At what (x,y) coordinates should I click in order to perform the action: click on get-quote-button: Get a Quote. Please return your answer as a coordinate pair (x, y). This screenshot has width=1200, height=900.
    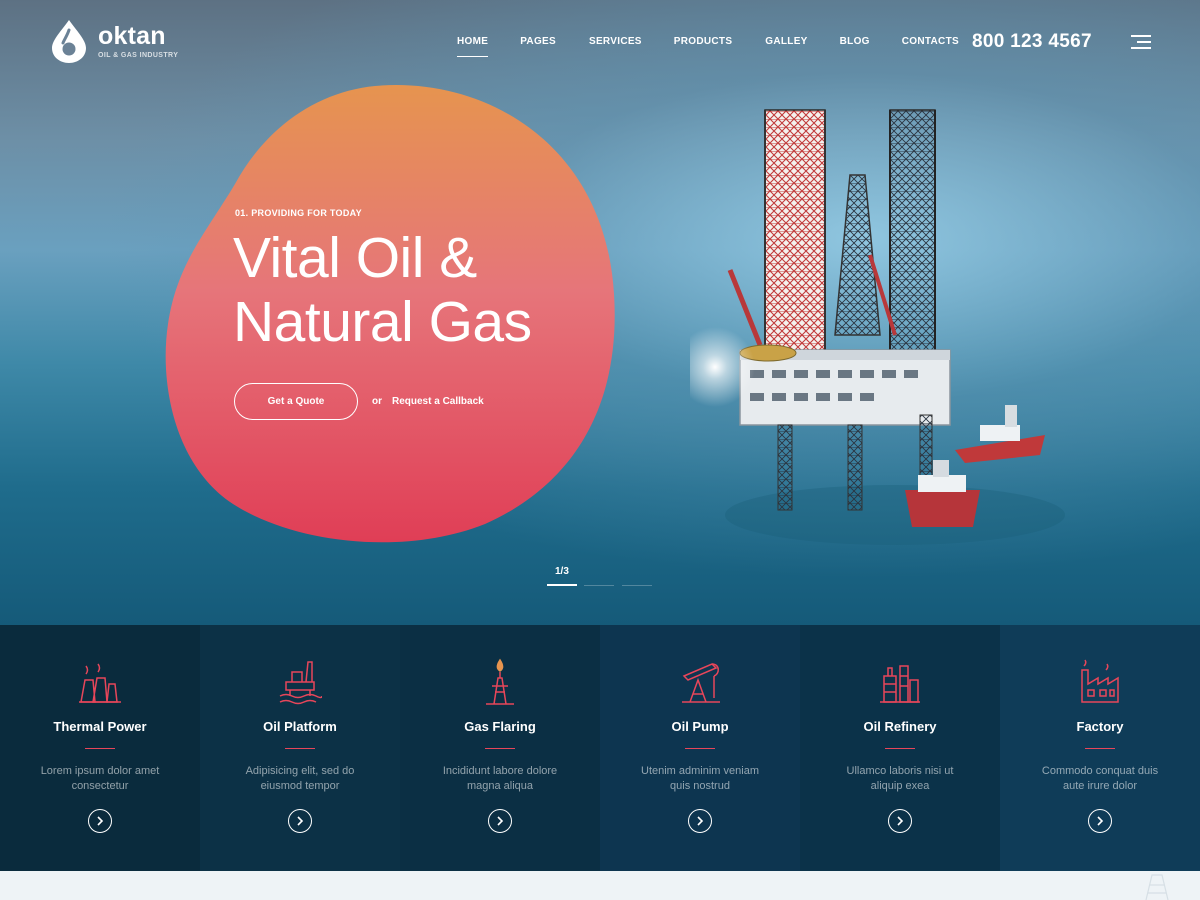
    Looking at the image, I should click on (296, 401).